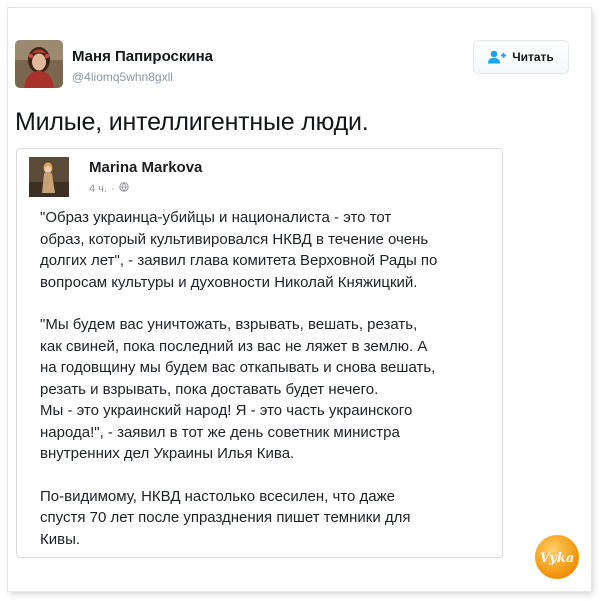 The image size is (601, 601). I want to click on globe-icon, so click(123, 188).